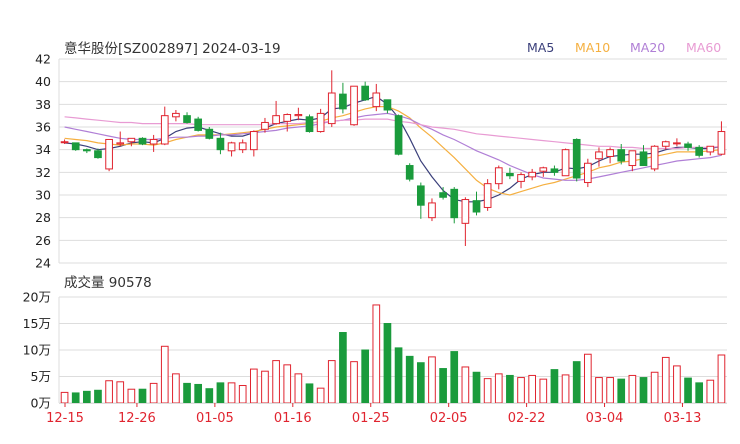 The image size is (740, 444). What do you see at coordinates (293, 418) in the screenshot?
I see `x-tick-label: 01-16` at bounding box center [293, 418].